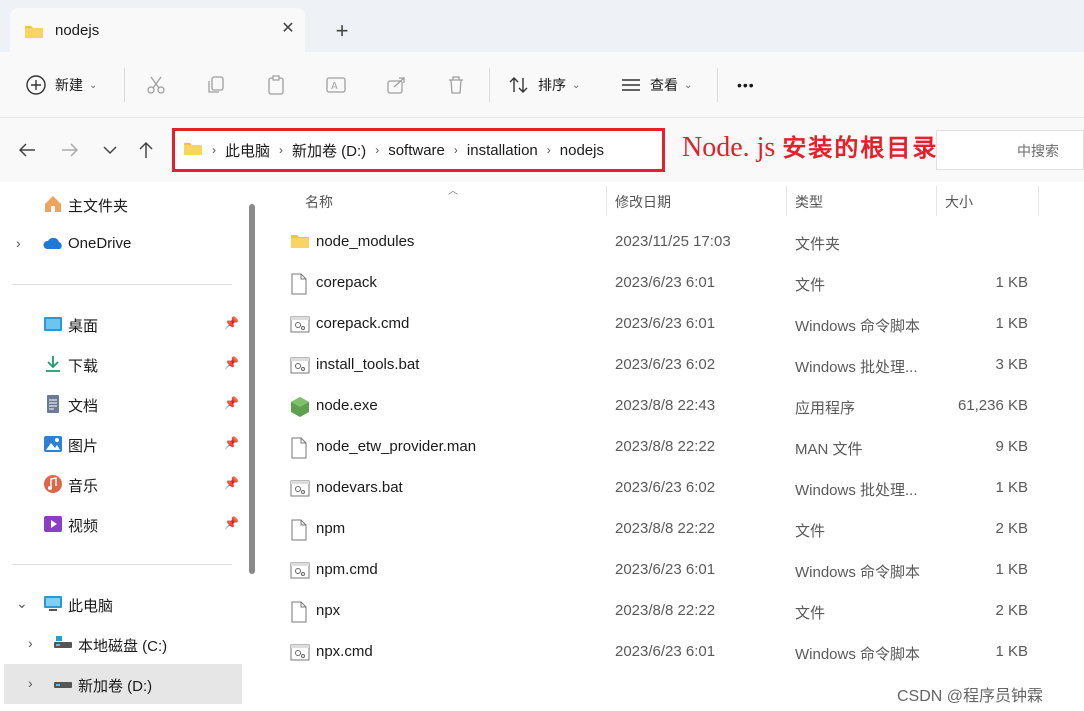 The height and width of the screenshot is (711, 1084). What do you see at coordinates (1011, 446) in the screenshot?
I see `file-size: 9 KB` at bounding box center [1011, 446].